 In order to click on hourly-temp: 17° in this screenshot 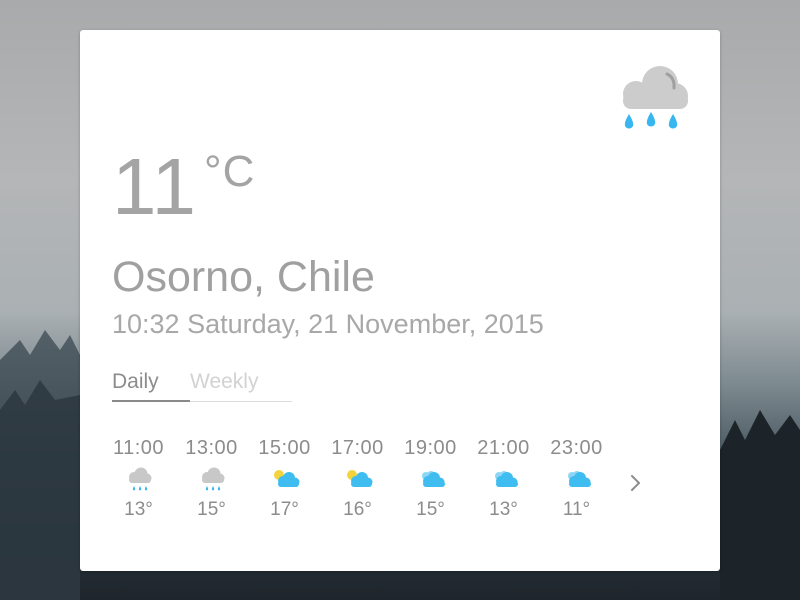, I will do `click(284, 509)`.